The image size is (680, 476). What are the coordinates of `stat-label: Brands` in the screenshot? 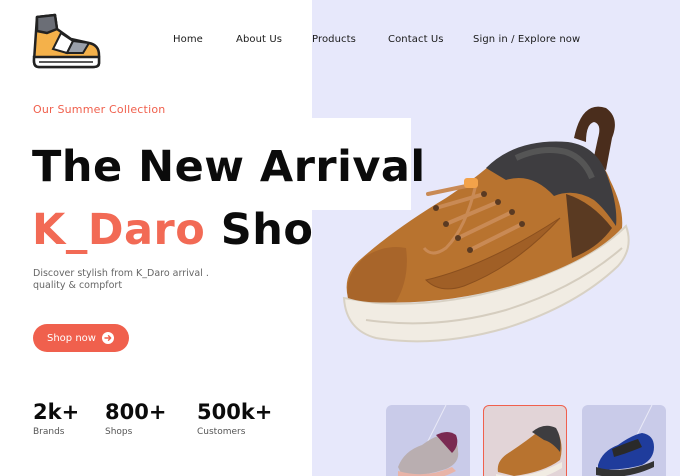 It's located at (49, 432).